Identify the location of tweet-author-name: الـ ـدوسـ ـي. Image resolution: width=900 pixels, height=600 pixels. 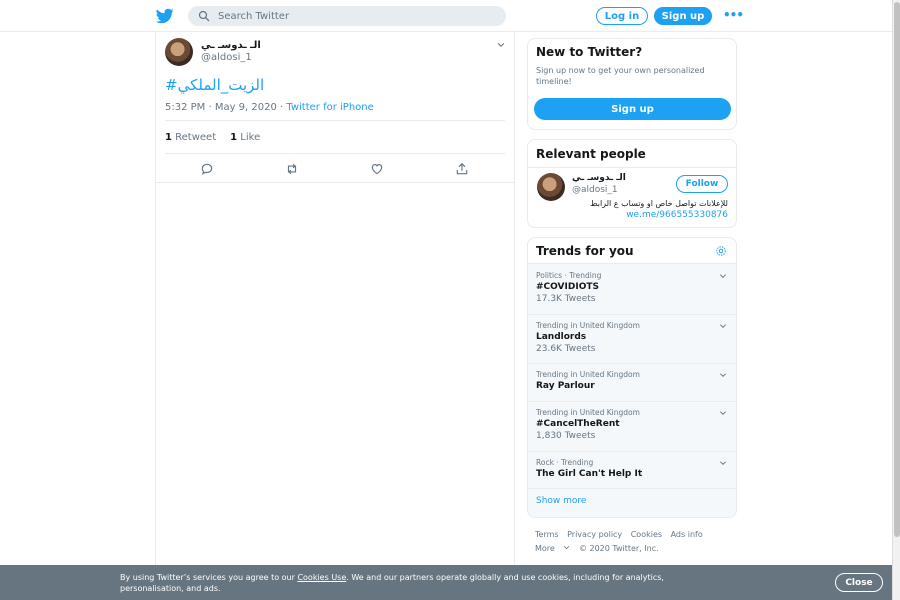
(231, 45).